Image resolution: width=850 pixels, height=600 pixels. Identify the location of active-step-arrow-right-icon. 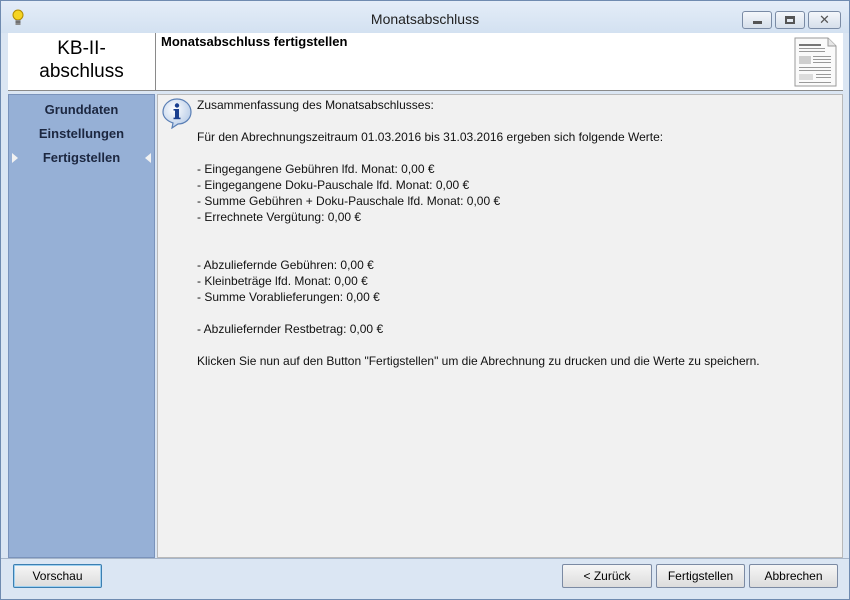
(15, 158).